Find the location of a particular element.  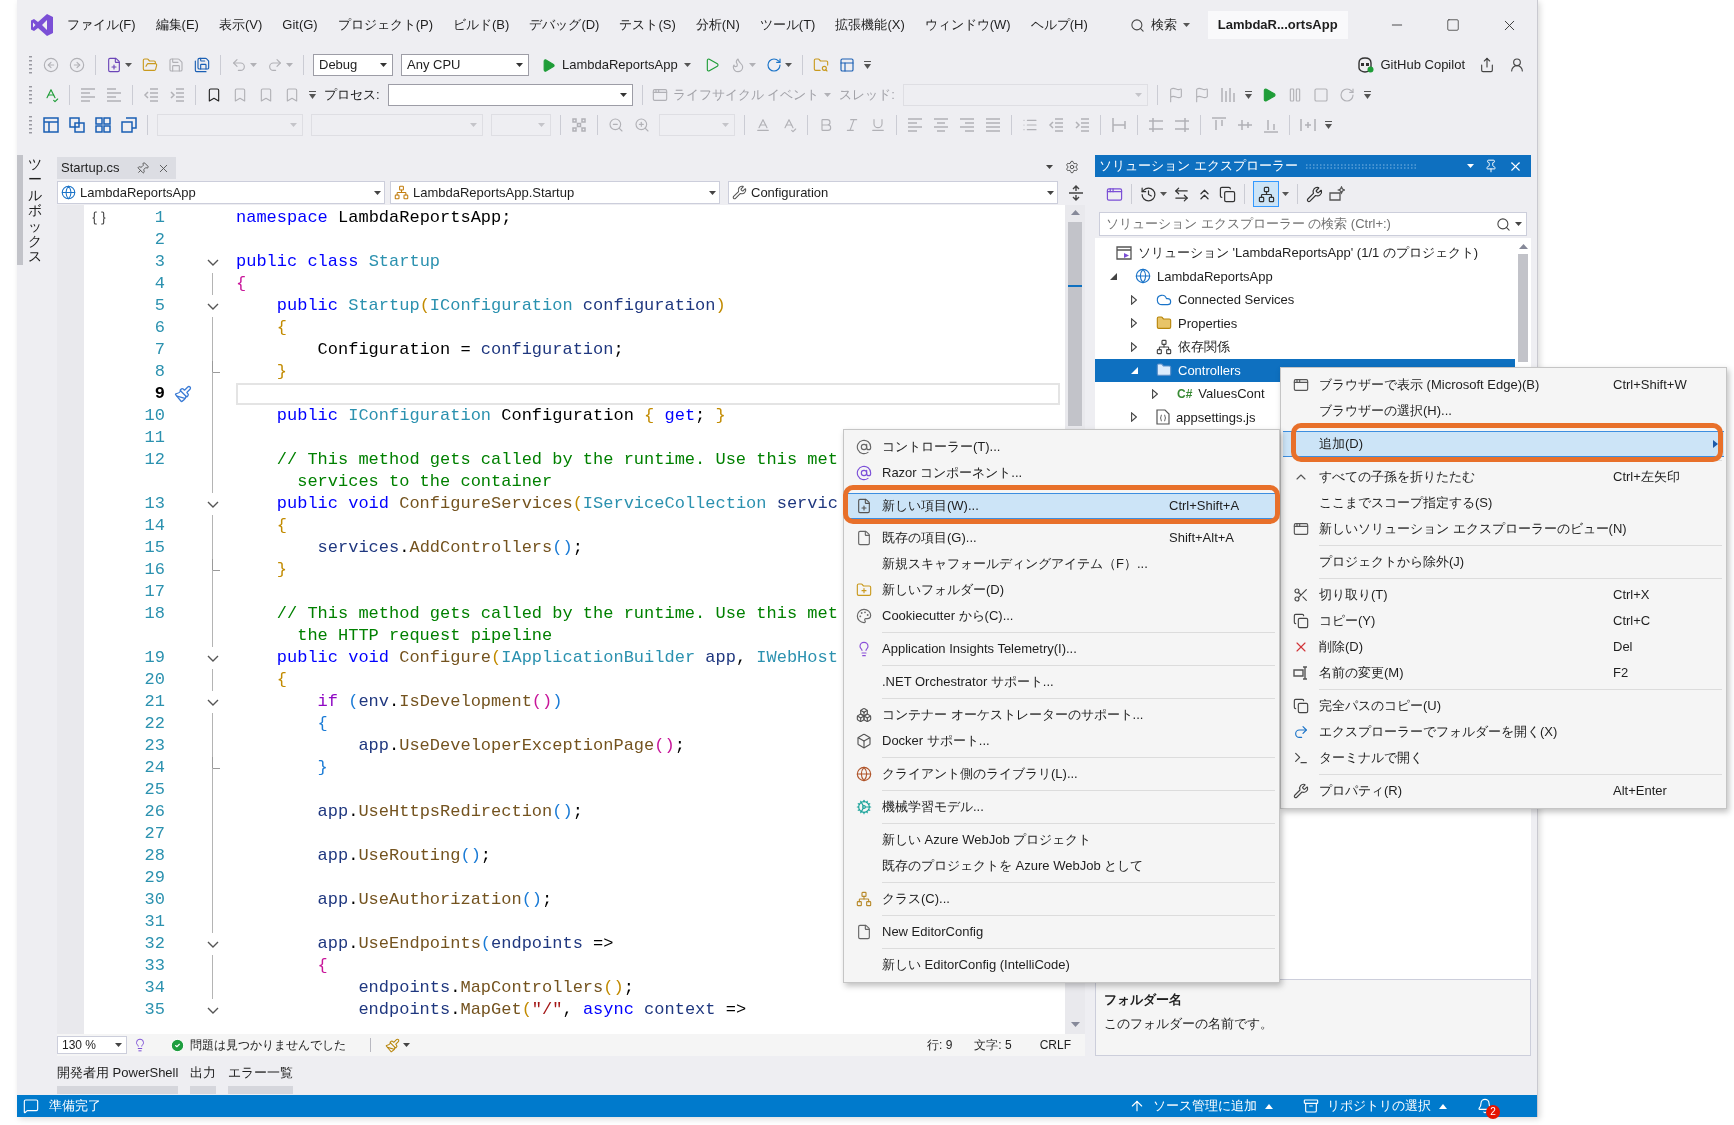

line-number: 10 is located at coordinates (154, 416).